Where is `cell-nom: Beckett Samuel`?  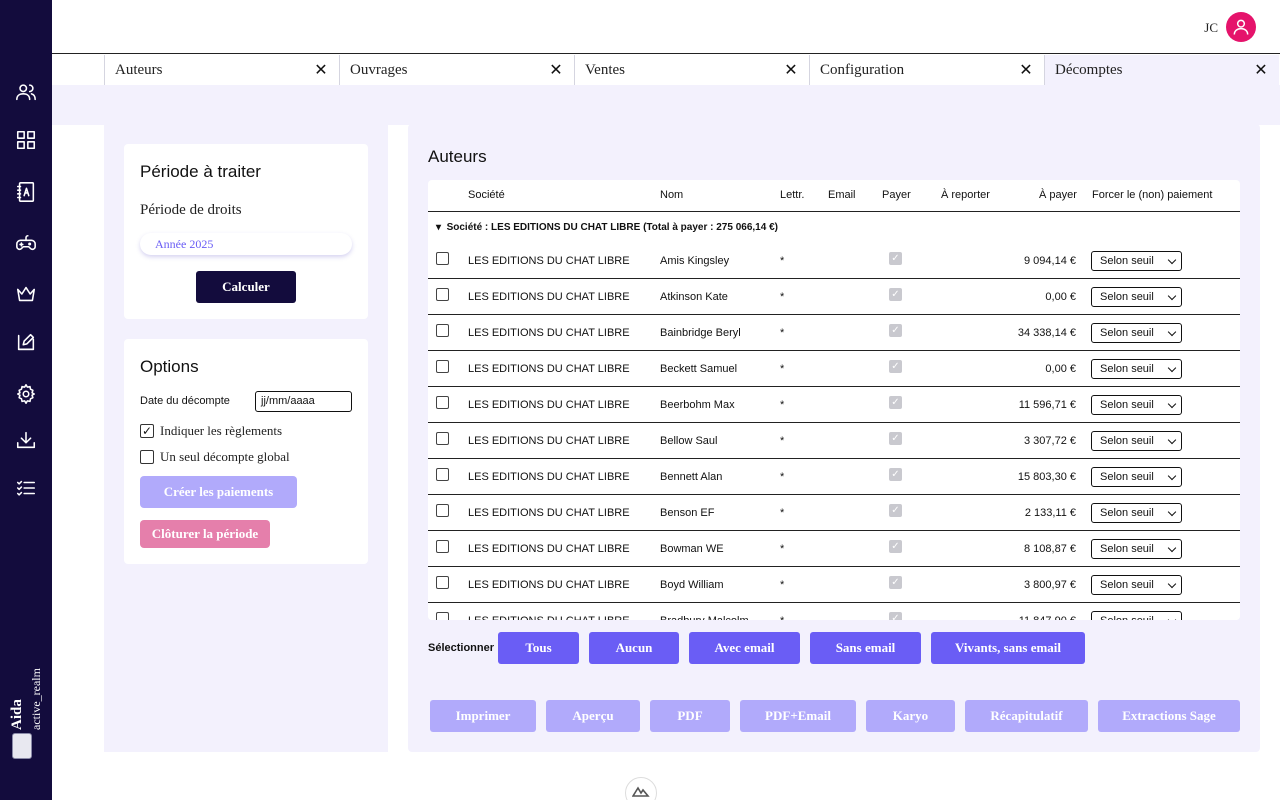 cell-nom: Beckett Samuel is located at coordinates (699, 369).